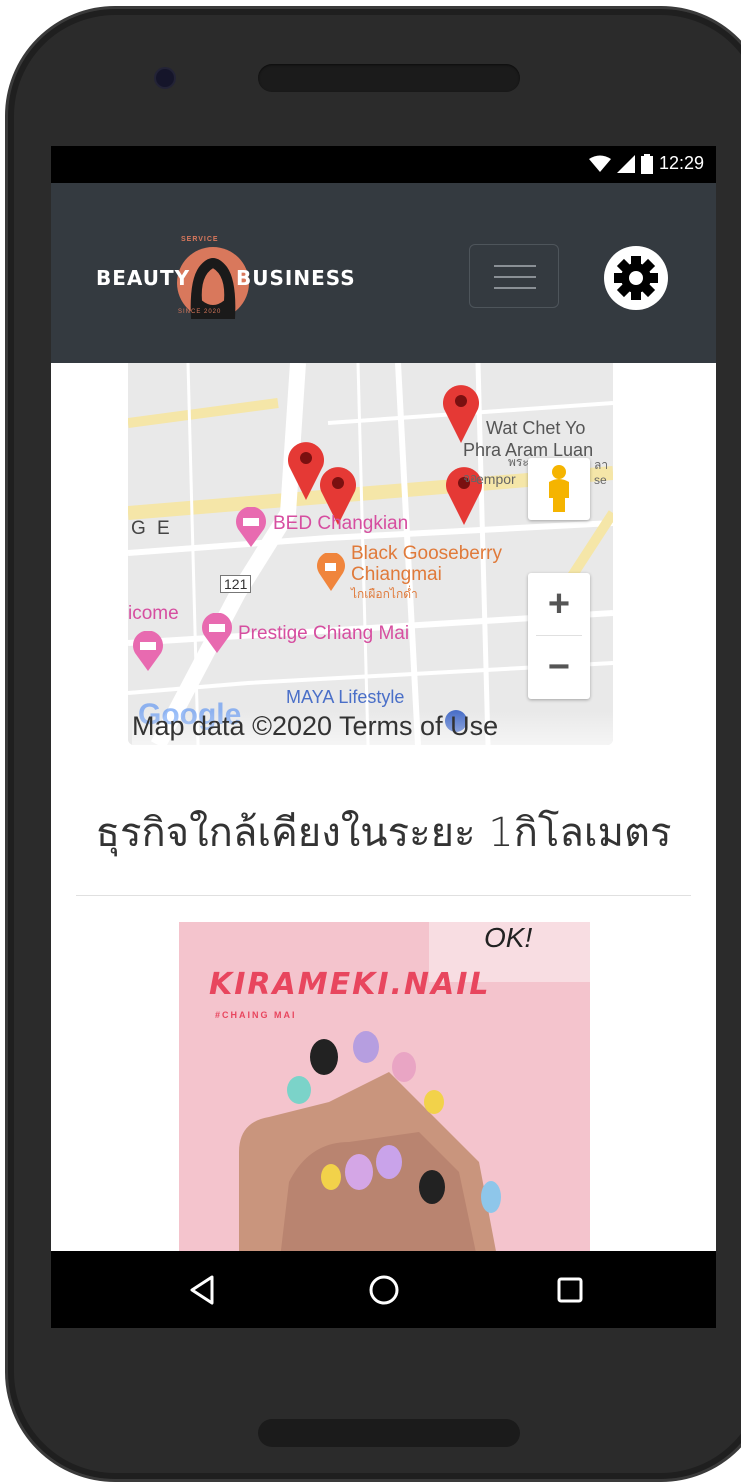  I want to click on map-attribution-text: Map data ©2020 Terms of Use, so click(315, 726).